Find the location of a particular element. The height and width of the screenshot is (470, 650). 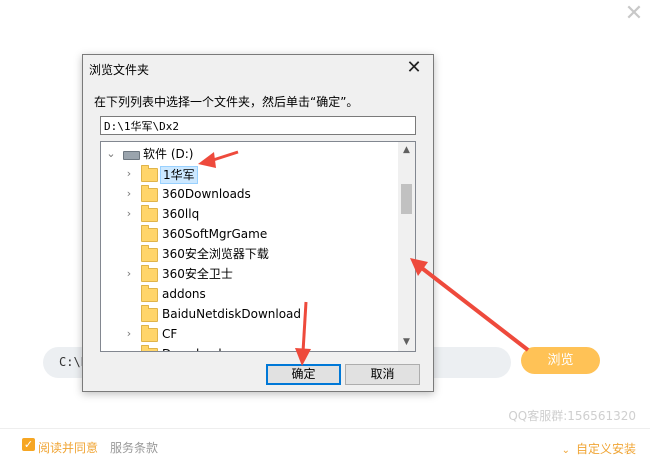

browse-button: 浏览 is located at coordinates (560, 360).